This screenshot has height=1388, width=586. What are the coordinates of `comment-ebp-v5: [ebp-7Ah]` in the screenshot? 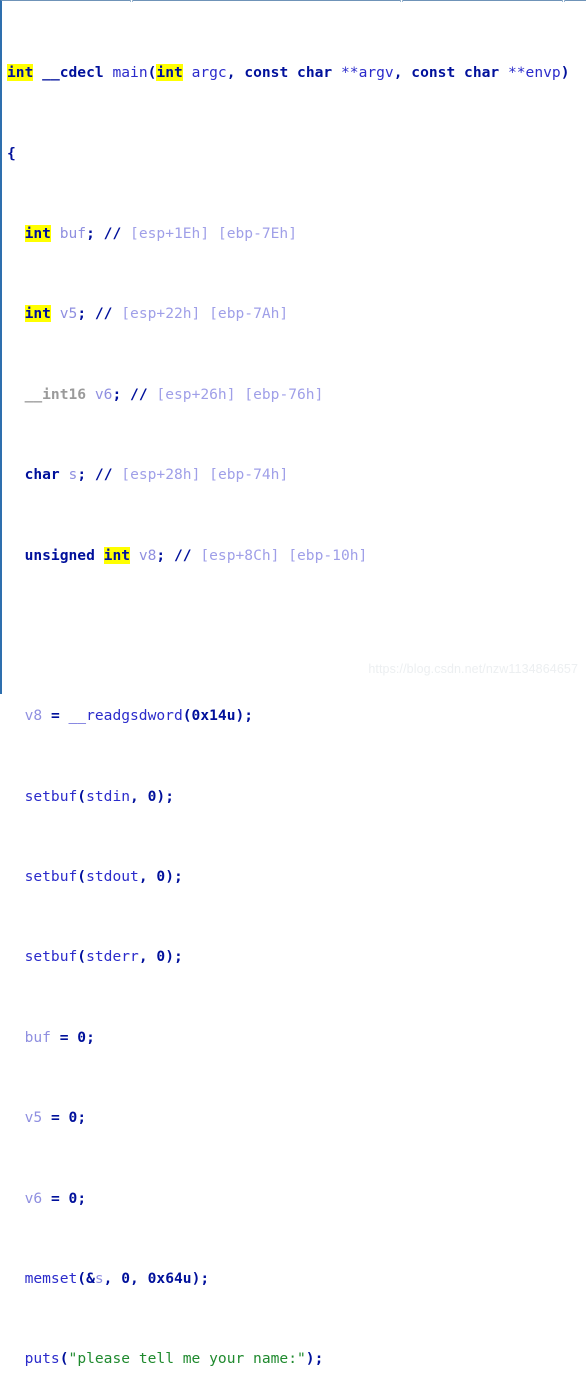 It's located at (249, 314).